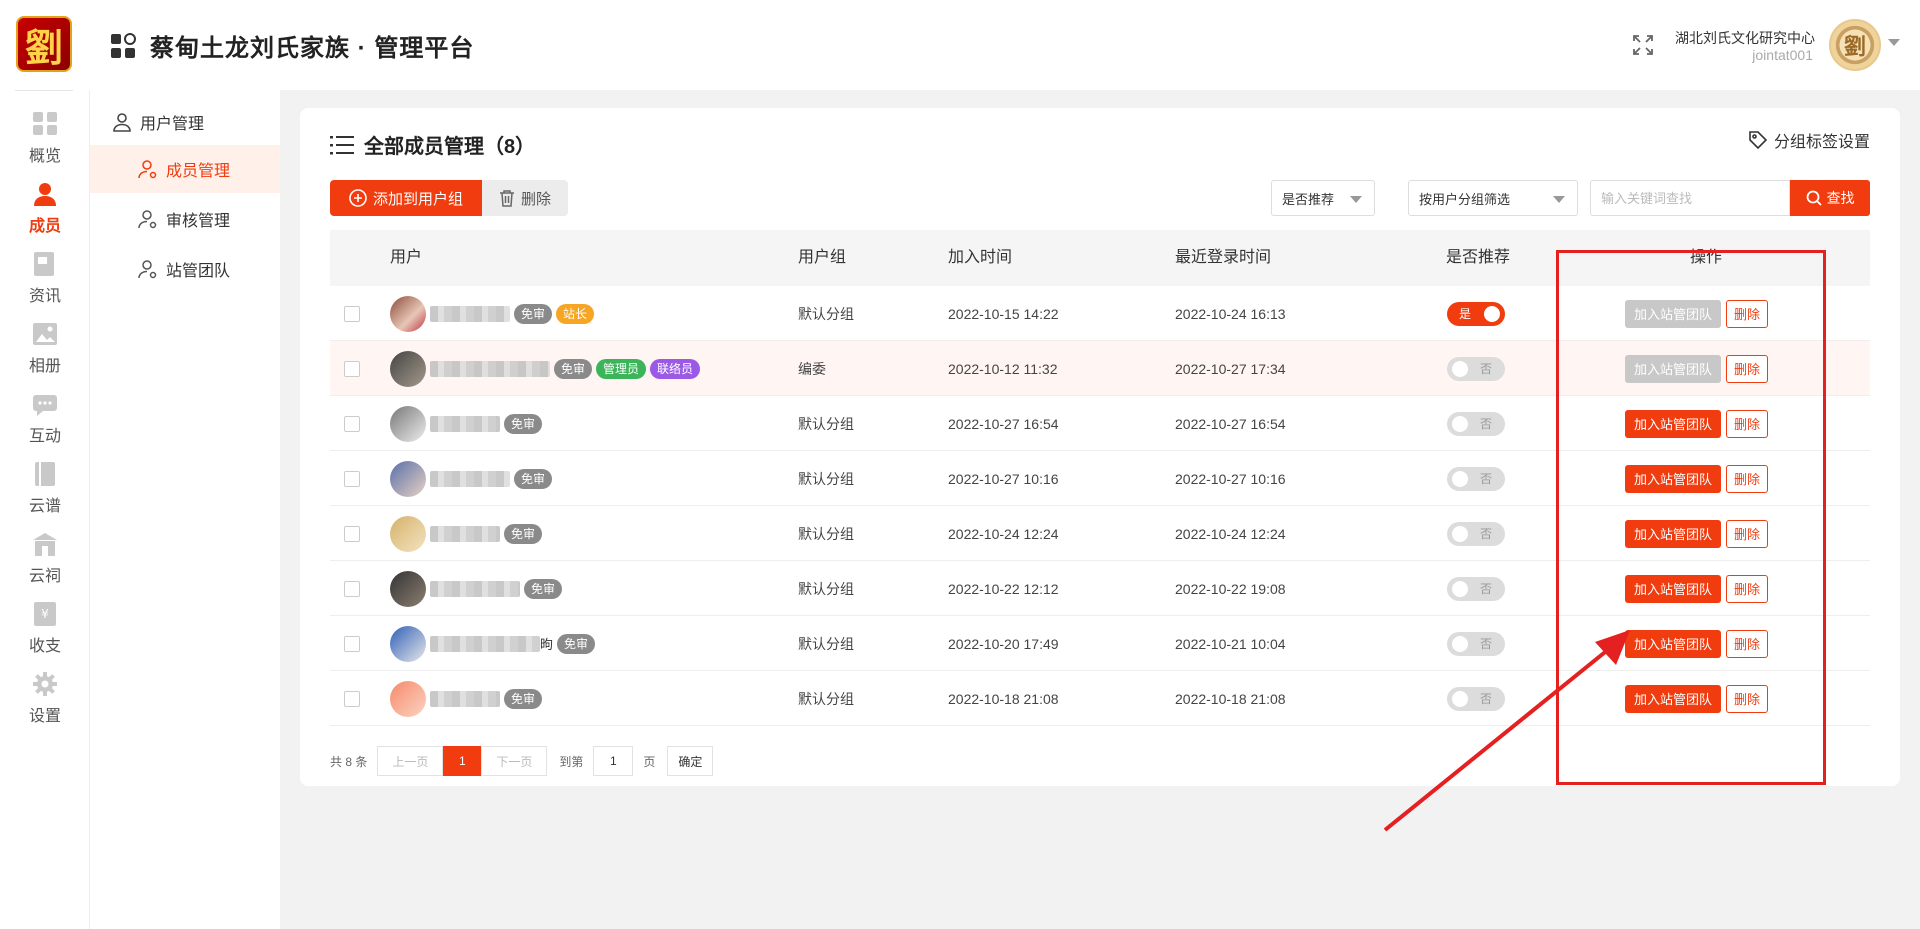  I want to click on user-avatar: 劉, so click(1855, 45).